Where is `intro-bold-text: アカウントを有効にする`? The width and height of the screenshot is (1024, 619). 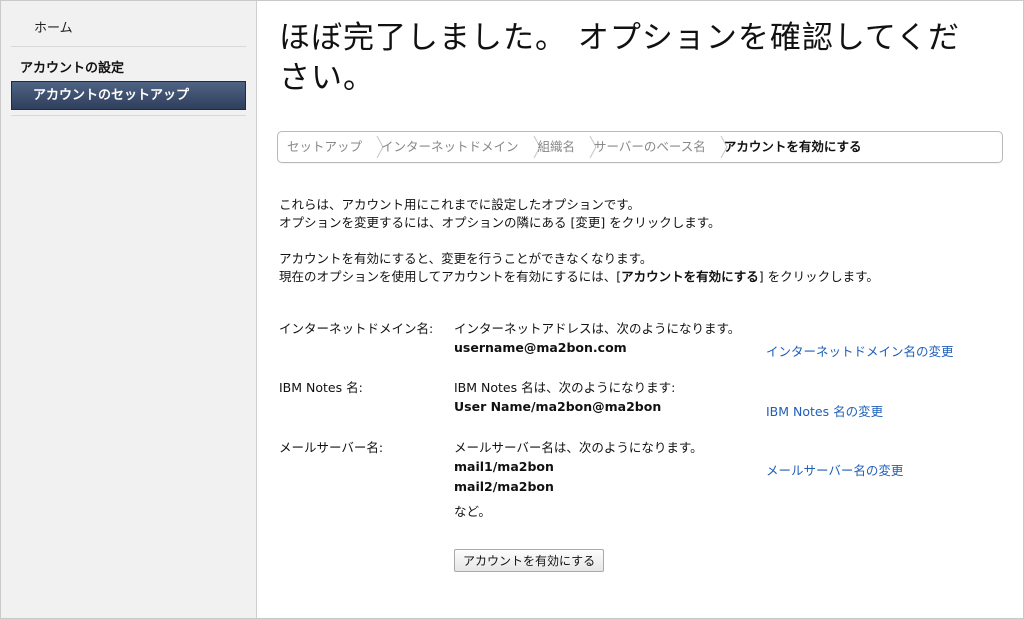
intro-bold-text: アカウントを有効にする is located at coordinates (690, 276).